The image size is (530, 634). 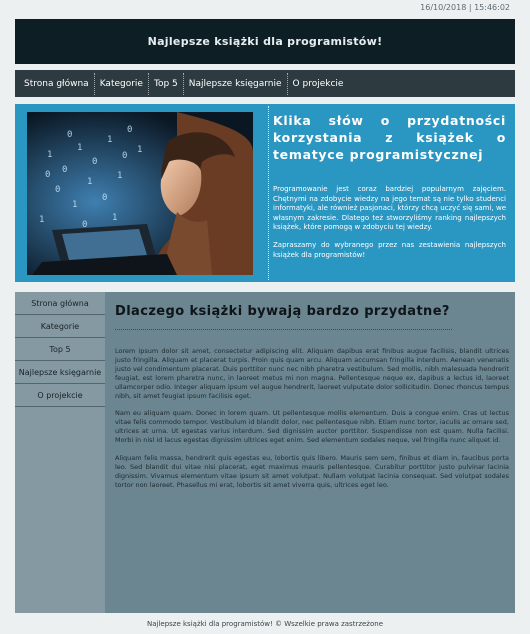 I want to click on topnav-link-home: Strona główna, so click(x=57, y=83).